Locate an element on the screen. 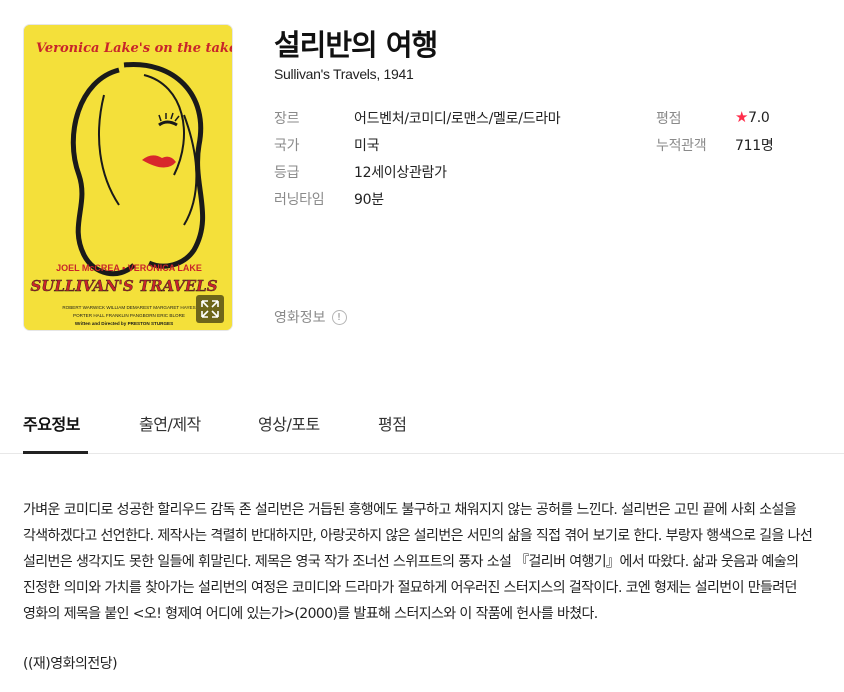 The height and width of the screenshot is (692, 844). expand-icon is located at coordinates (210, 309).